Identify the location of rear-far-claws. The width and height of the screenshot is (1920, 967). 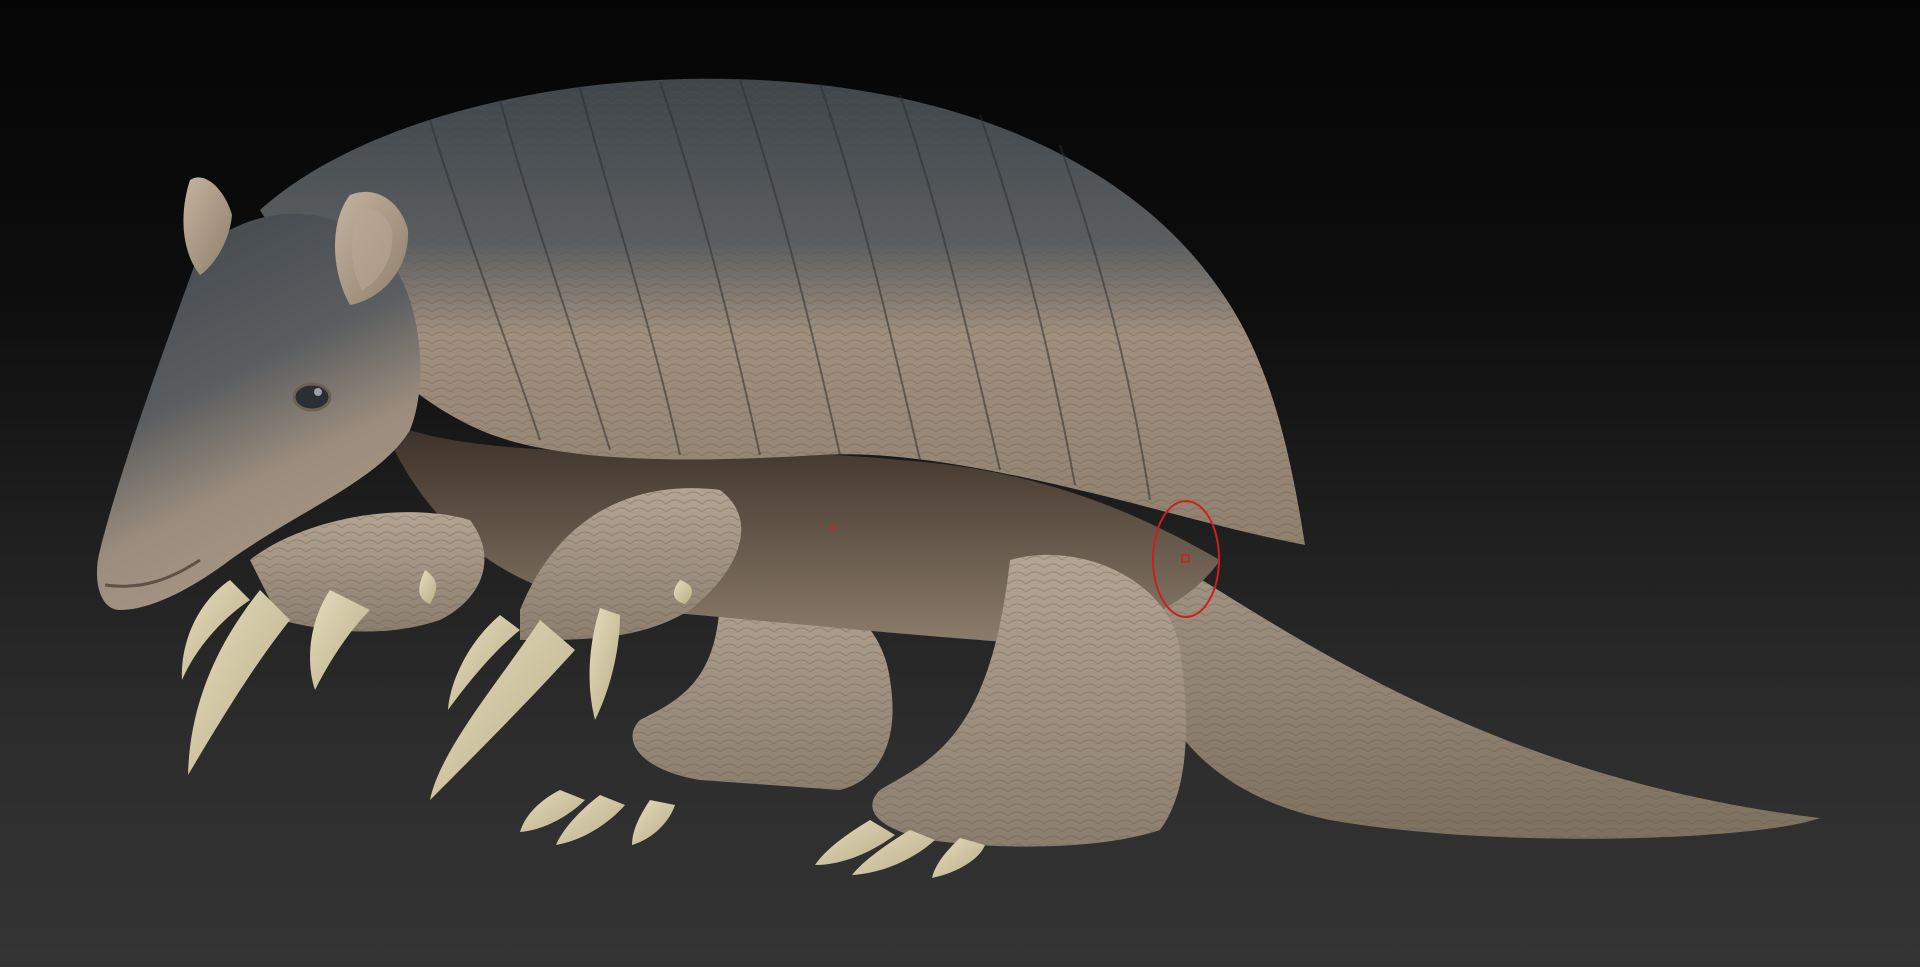
(597, 817).